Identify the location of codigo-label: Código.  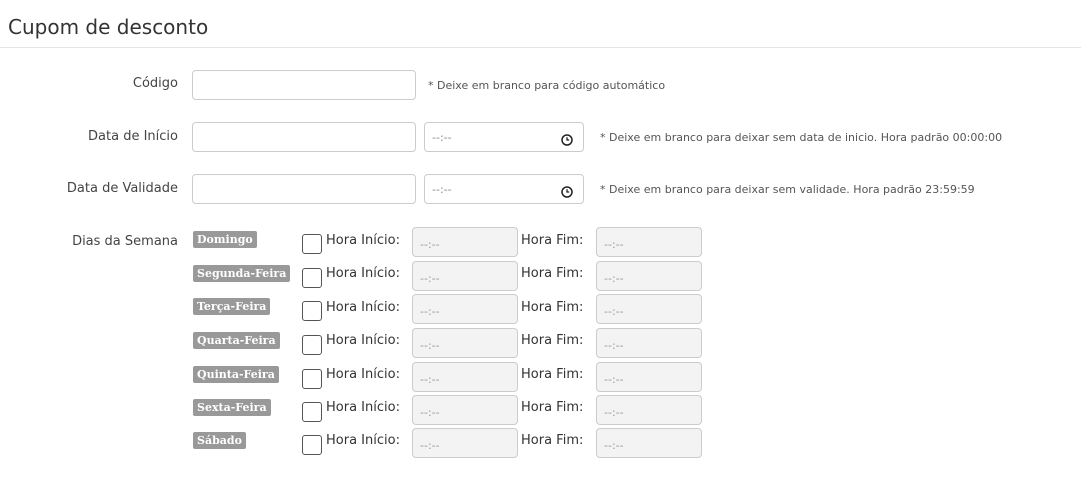
(155, 83).